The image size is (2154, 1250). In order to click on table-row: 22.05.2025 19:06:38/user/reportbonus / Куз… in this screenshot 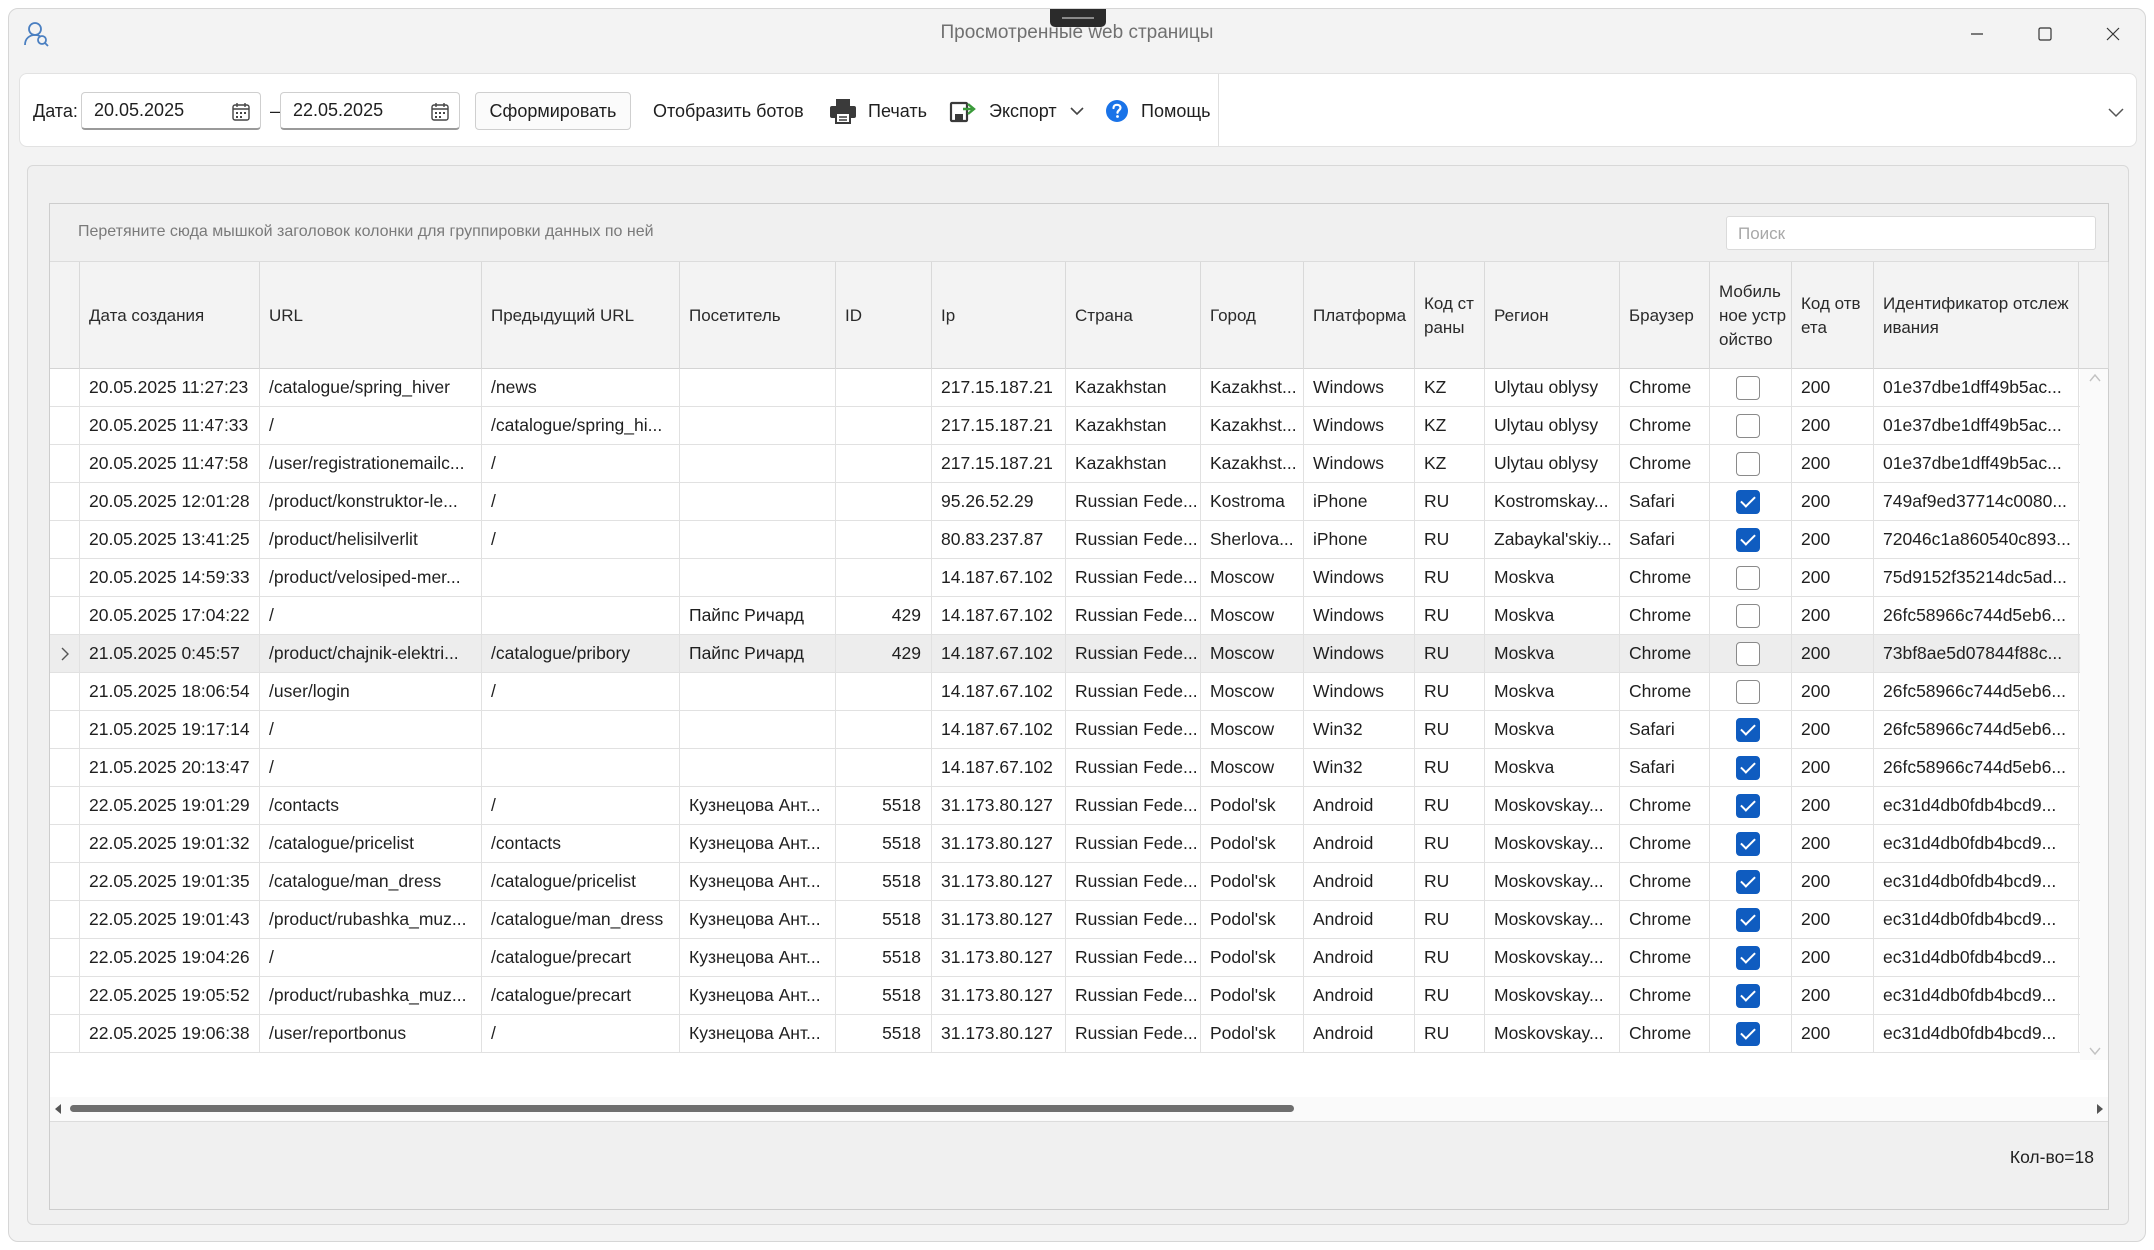, I will do `click(1065, 1034)`.